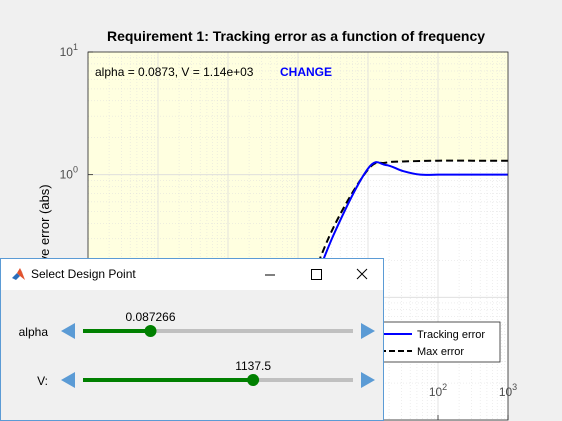 This screenshot has width=562, height=421. I want to click on legend: Tracking error Max error, so click(437, 342).